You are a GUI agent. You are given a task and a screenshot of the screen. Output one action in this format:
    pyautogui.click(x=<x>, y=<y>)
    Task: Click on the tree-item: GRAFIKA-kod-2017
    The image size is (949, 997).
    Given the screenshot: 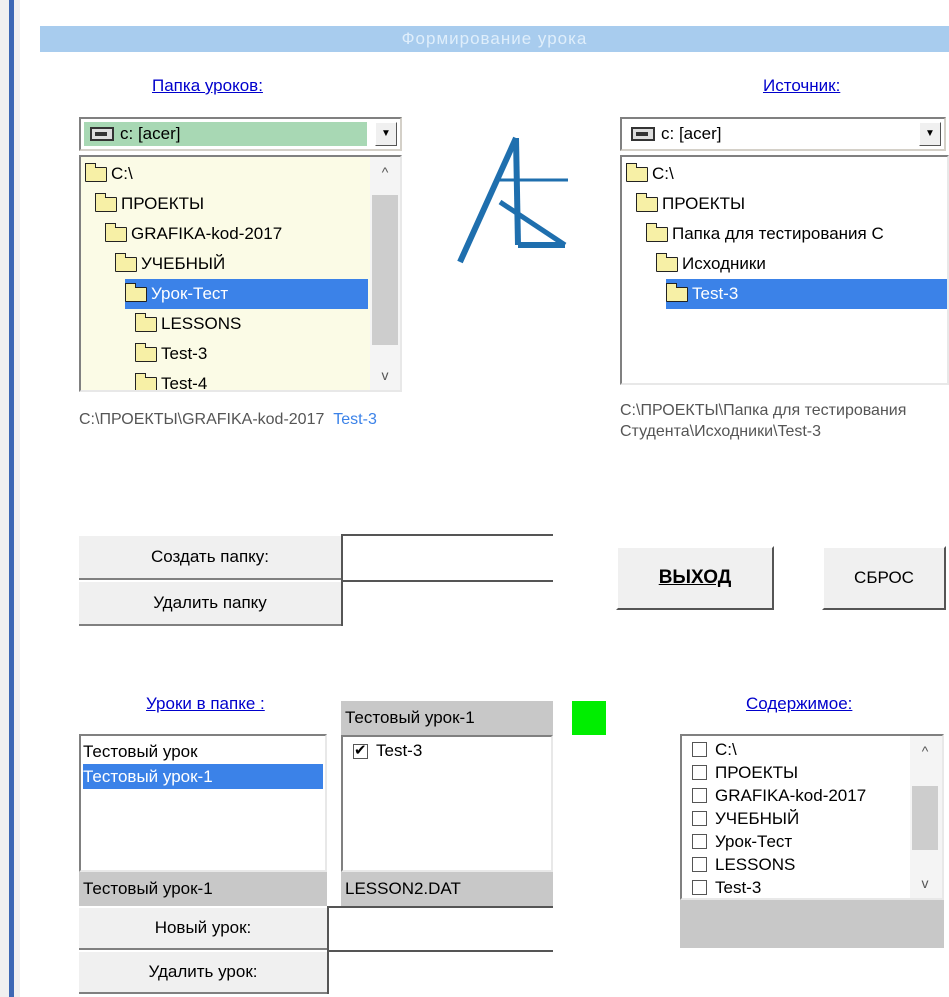 What is the action you would take?
    pyautogui.click(x=193, y=234)
    